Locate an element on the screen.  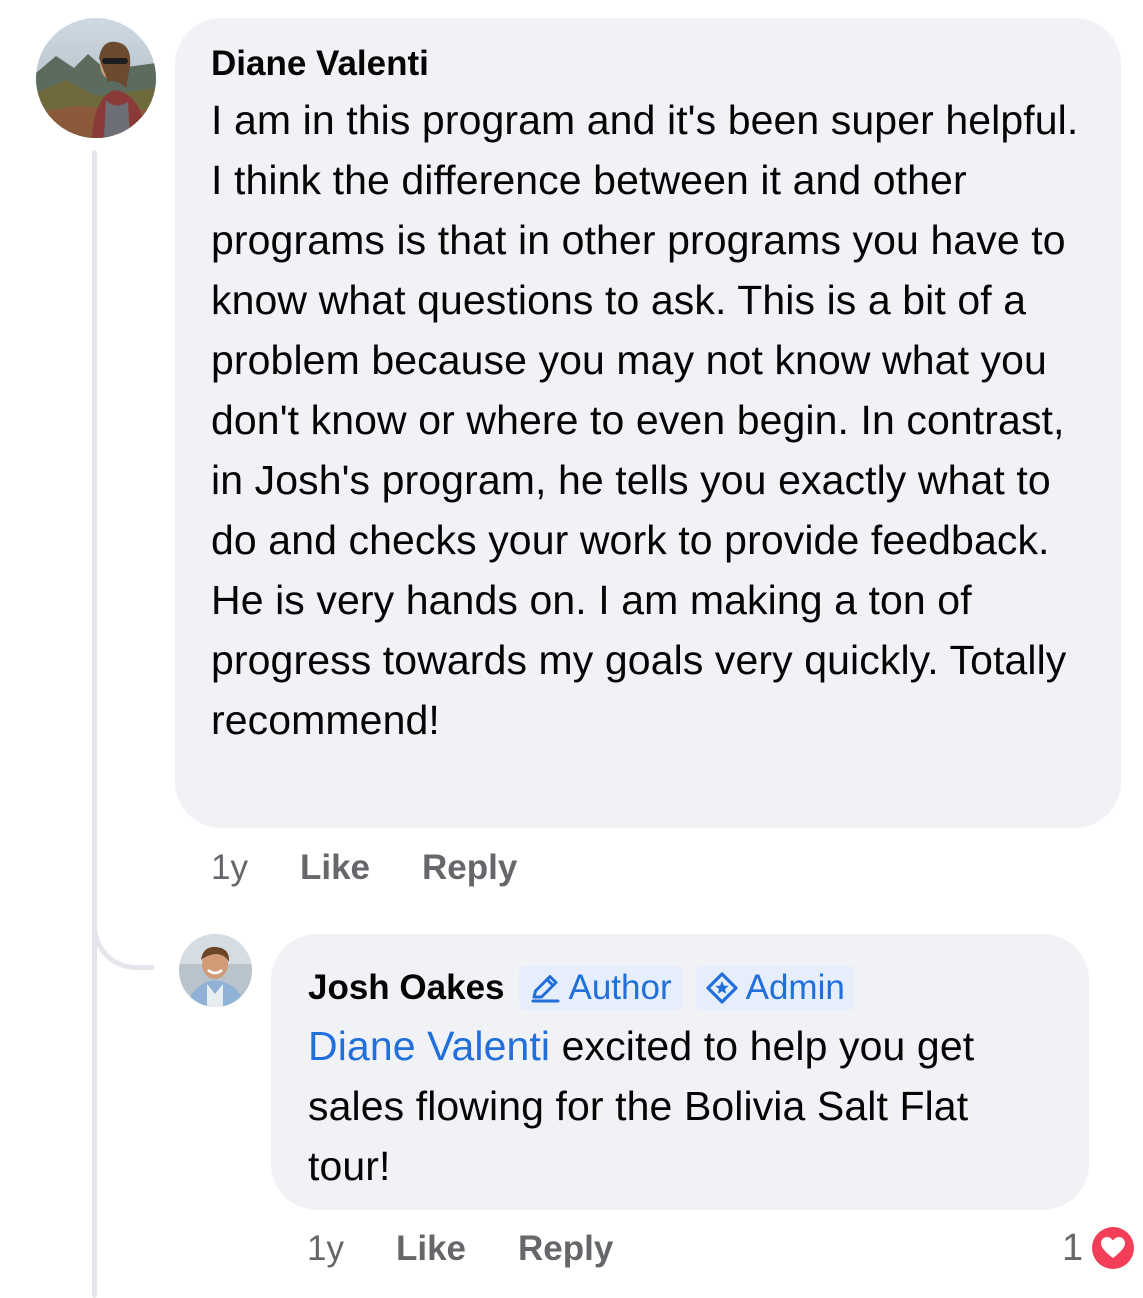
reply-connector is located at coordinates (123, 930).